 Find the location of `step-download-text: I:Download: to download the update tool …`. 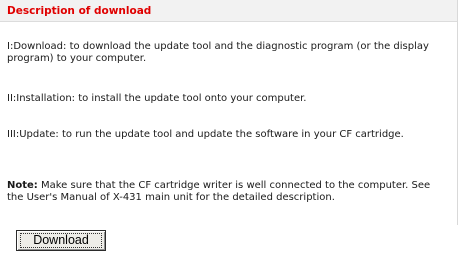

step-download-text: I:Download: to download the update tool … is located at coordinates (218, 52).